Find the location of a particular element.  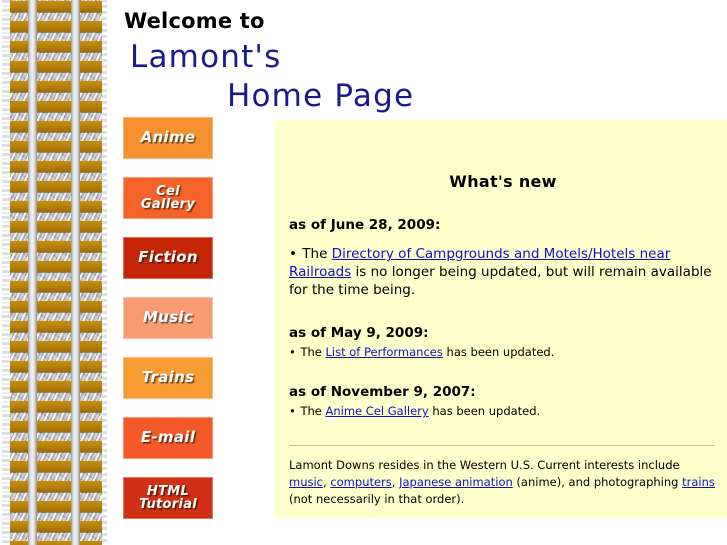

nav-button-label: Fiction is located at coordinates (168, 257).